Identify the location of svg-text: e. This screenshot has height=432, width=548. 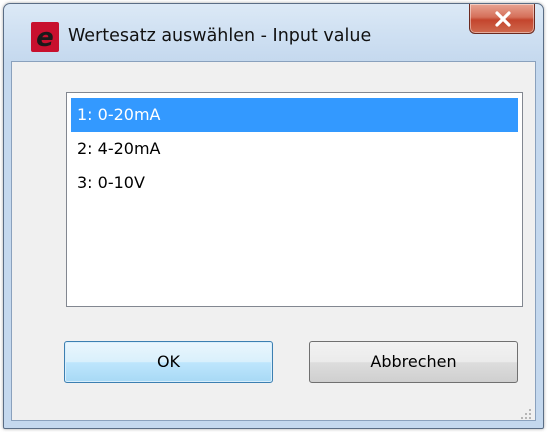
(45, 37).